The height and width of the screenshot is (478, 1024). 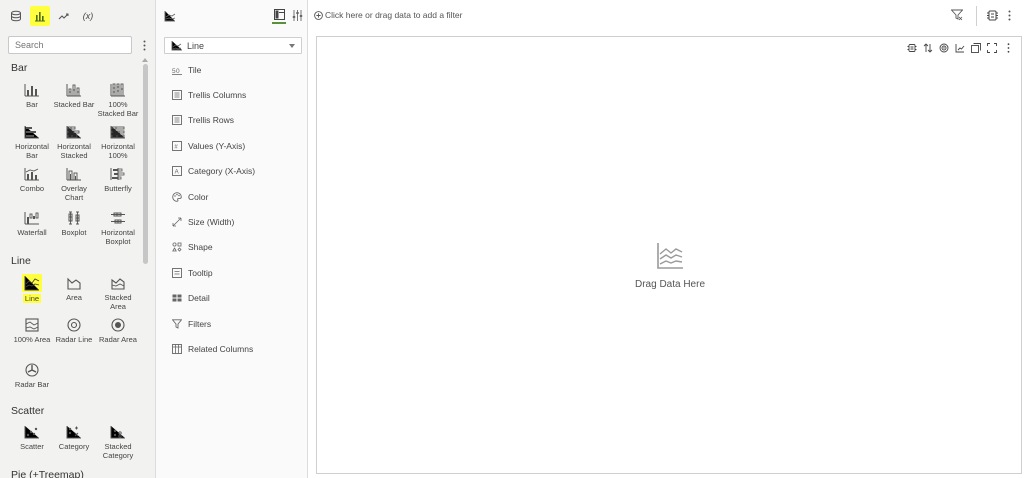 What do you see at coordinates (118, 90) in the screenshot?
I see `percent-stacked-bar-icon` at bounding box center [118, 90].